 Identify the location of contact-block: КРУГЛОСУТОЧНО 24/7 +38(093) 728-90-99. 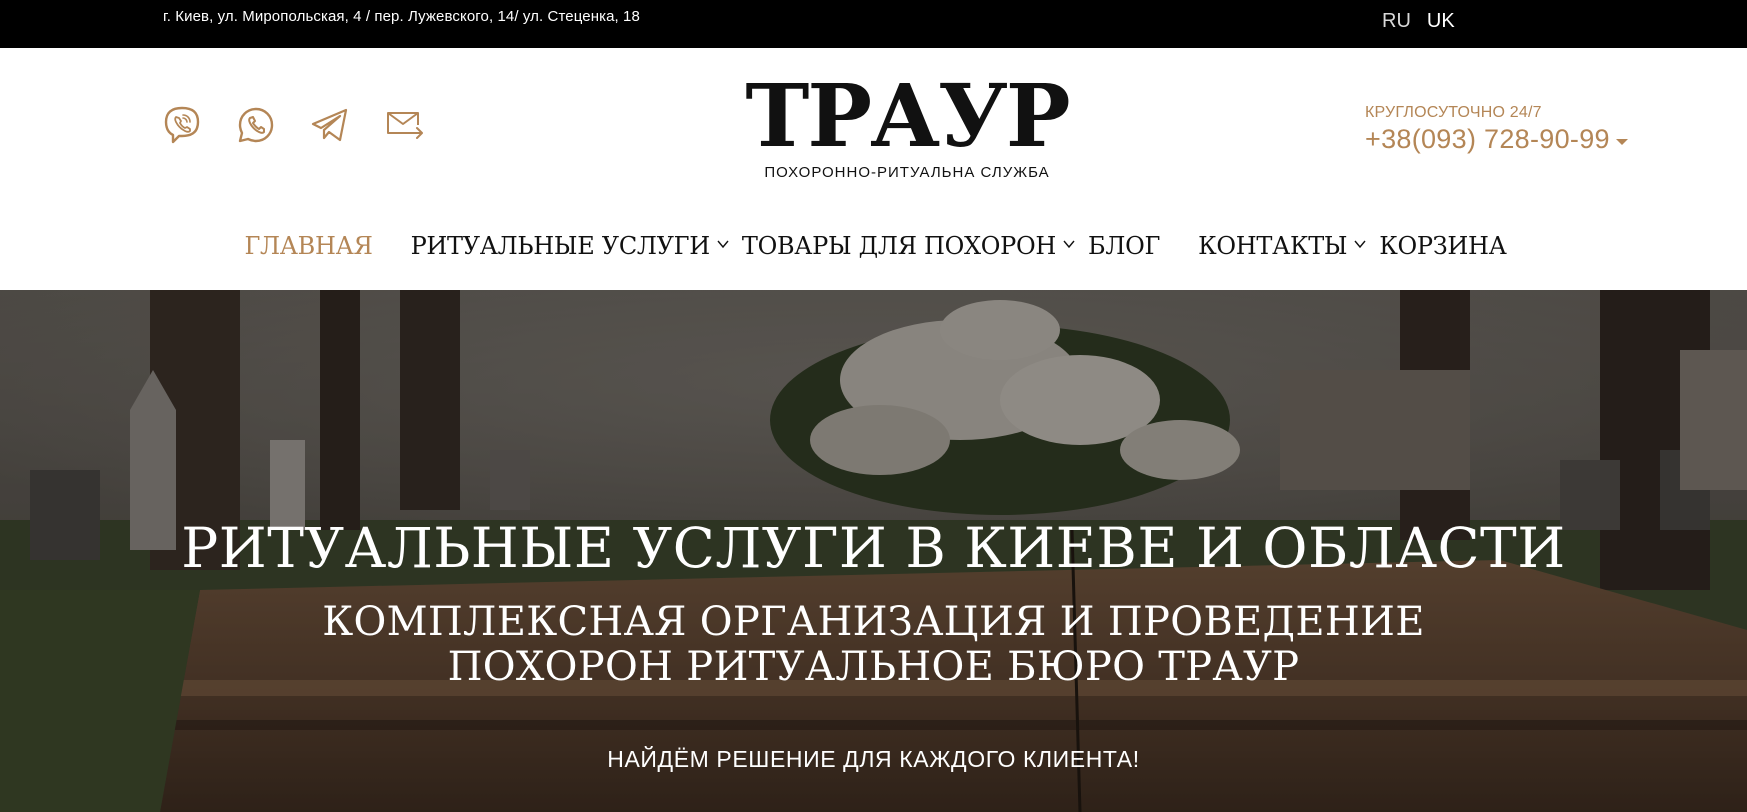
(1496, 129).